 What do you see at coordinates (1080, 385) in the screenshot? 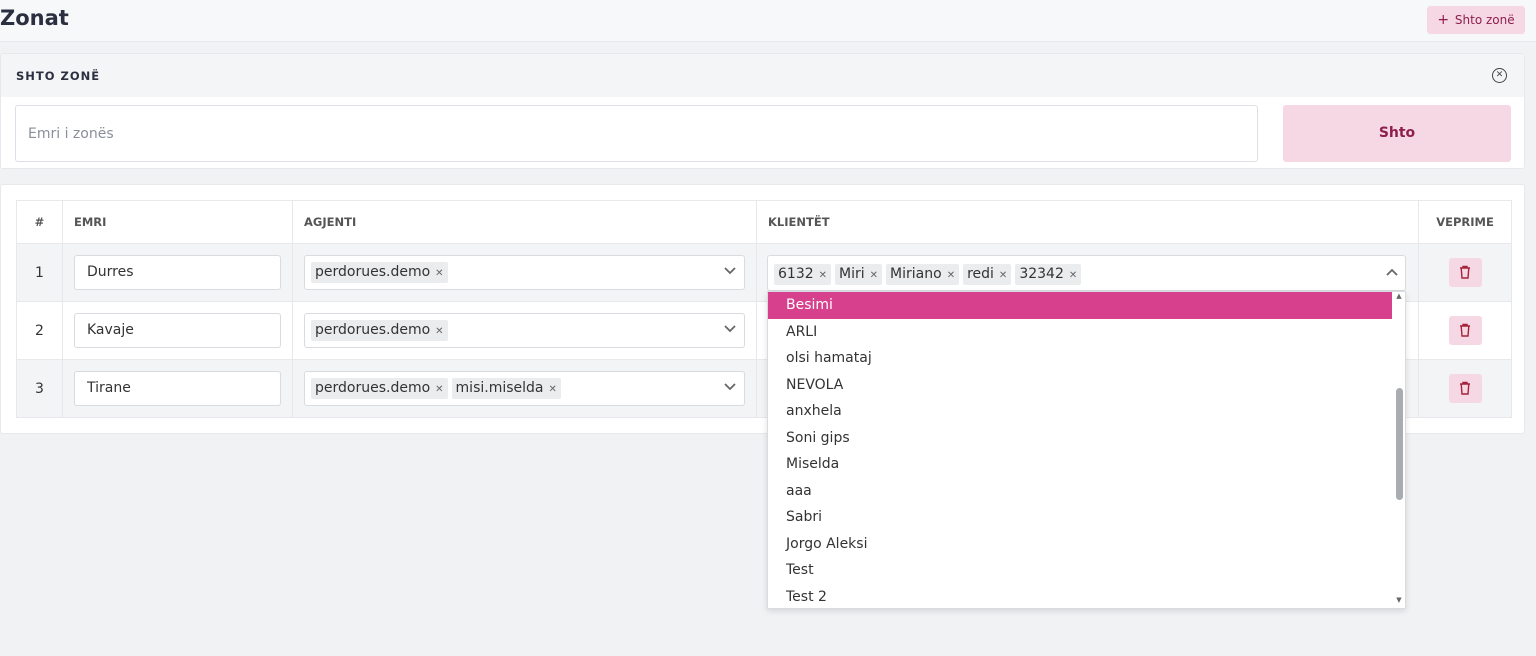
I see `client-option: NEVOLA` at bounding box center [1080, 385].